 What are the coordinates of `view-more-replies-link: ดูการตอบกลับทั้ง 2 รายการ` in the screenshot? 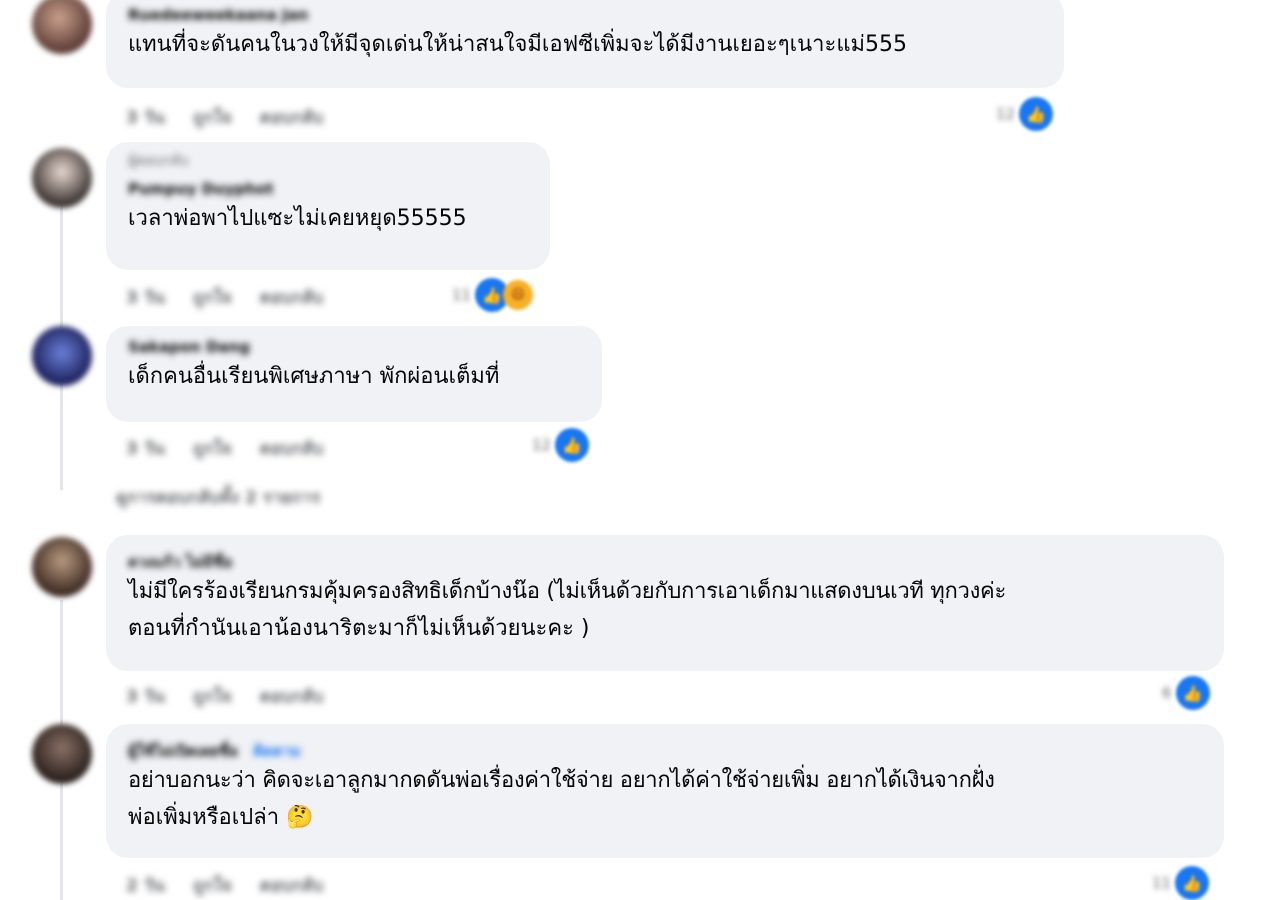 It's located at (218, 497).